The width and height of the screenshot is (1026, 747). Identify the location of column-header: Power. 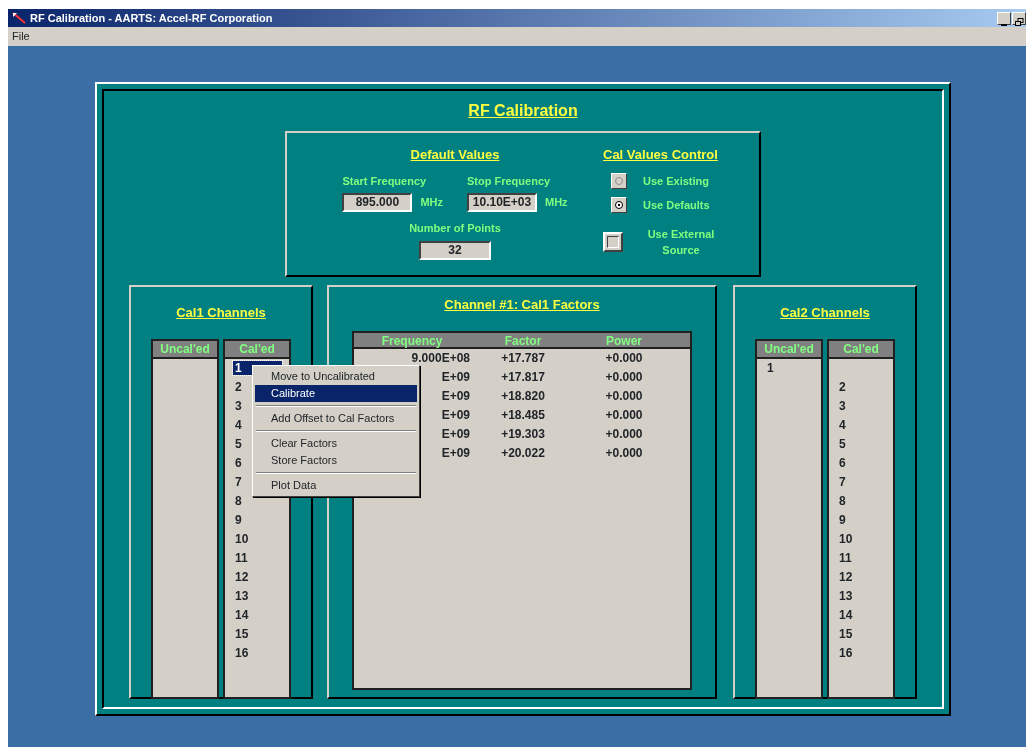
(624, 339).